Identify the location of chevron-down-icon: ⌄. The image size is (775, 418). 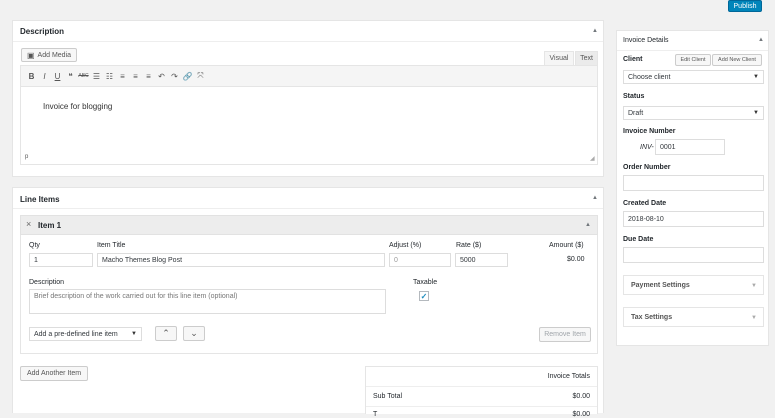
(194, 333).